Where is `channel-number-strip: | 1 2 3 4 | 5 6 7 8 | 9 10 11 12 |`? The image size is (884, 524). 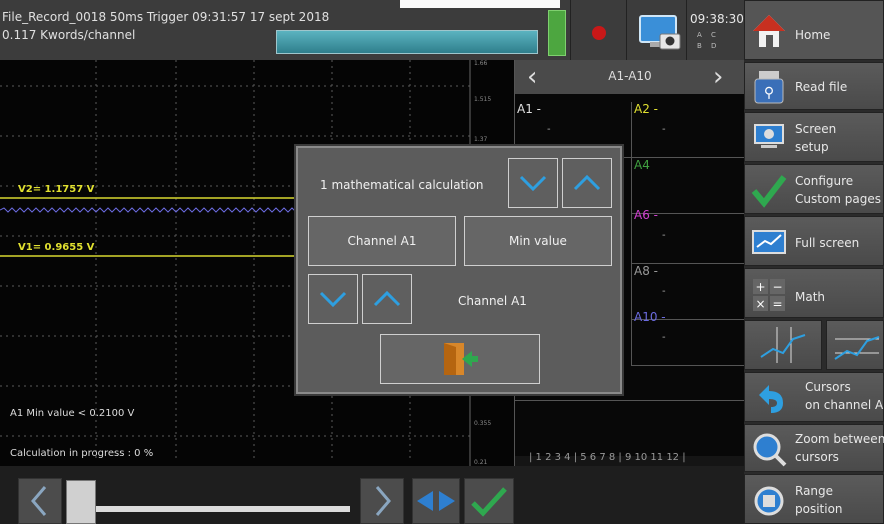
channel-number-strip: | 1 2 3 4 | 5 6 7 8 | 9 10 11 12 | is located at coordinates (607, 457).